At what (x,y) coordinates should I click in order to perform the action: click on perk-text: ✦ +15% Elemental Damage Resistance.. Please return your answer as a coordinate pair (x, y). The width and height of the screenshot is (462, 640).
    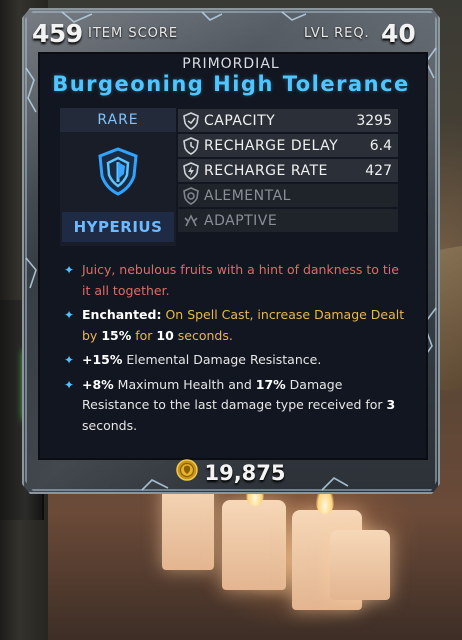
    Looking at the image, I should click on (234, 360).